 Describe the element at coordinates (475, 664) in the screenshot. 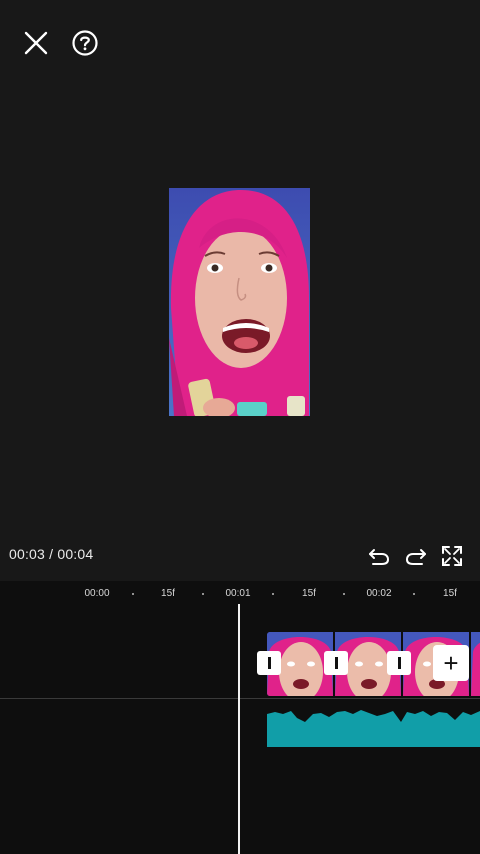

I see `clip-thumbnail` at that location.